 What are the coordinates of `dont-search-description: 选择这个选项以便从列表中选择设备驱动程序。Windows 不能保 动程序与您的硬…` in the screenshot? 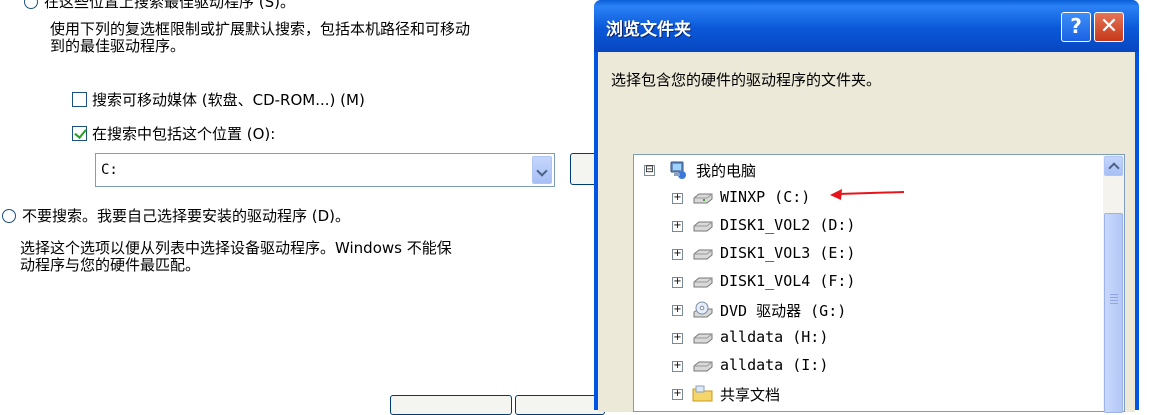 It's located at (236, 256).